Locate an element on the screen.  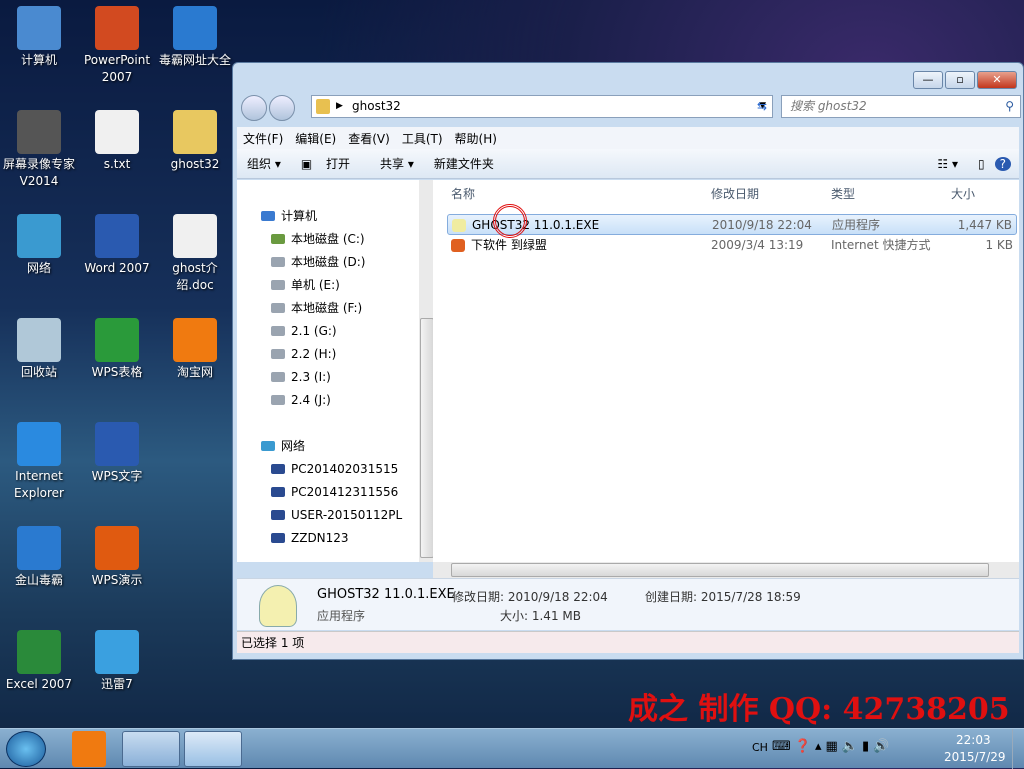
desktop-icon-label: WPS演示 is located at coordinates (117, 580).